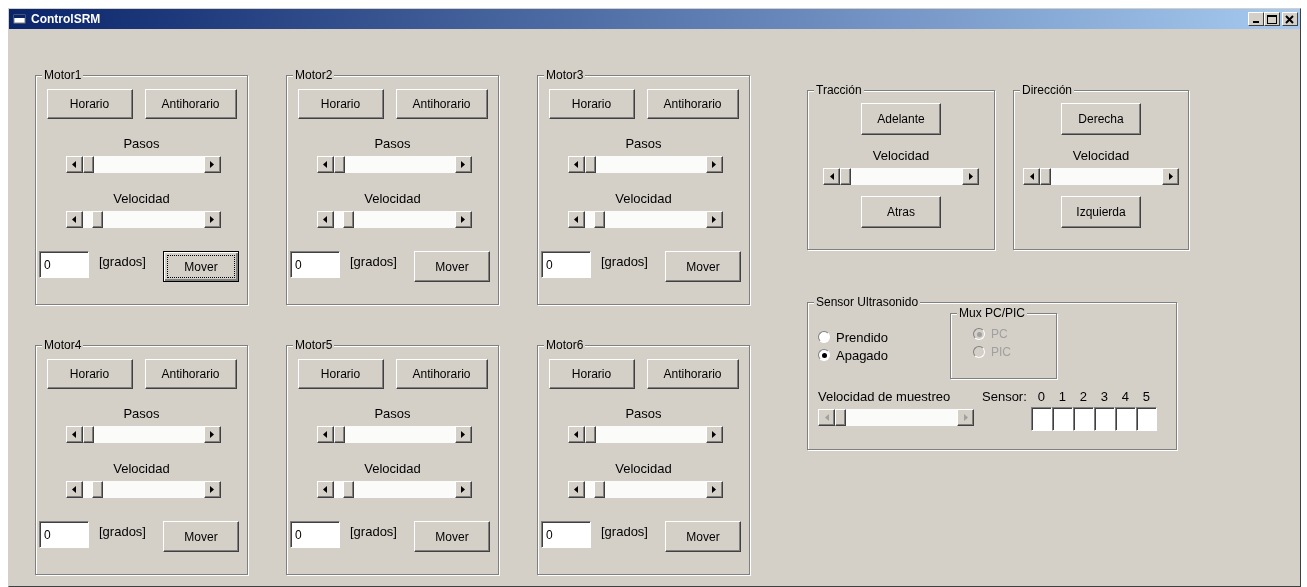  I want to click on minimize-button, so click(1256, 19).